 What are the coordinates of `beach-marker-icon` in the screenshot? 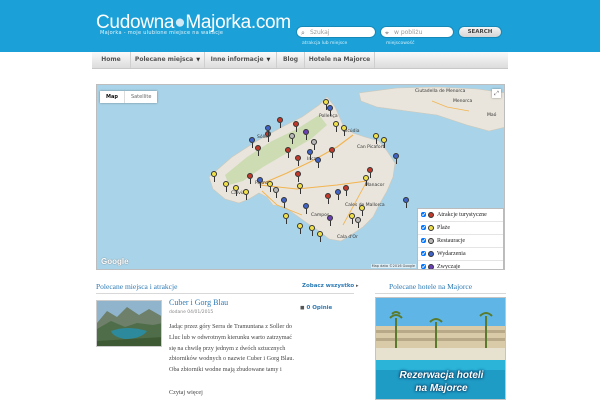 It's located at (431, 227).